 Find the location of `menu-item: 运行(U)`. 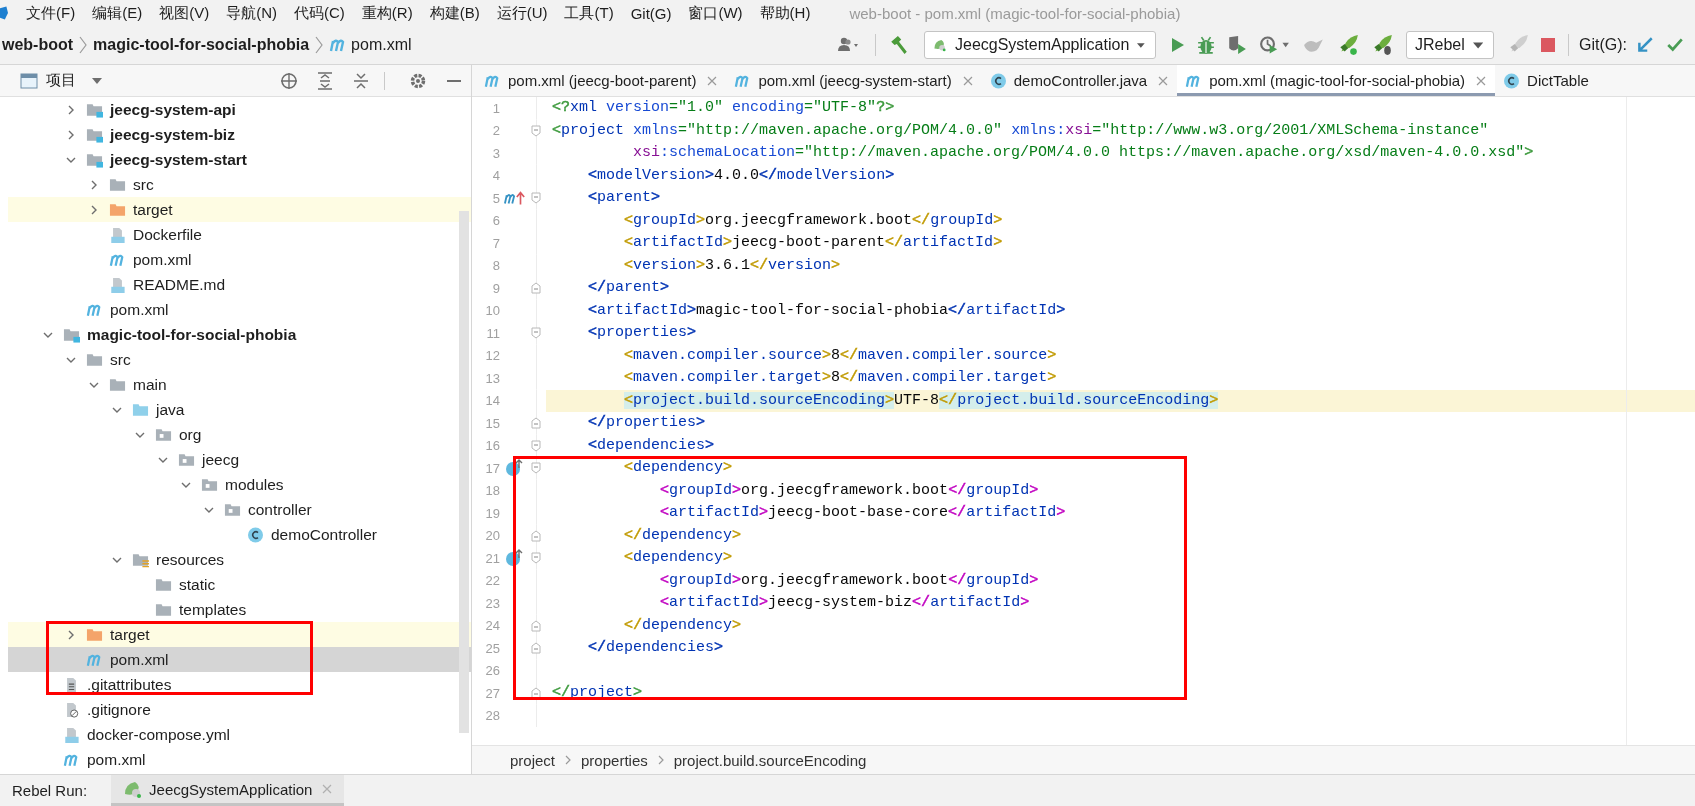

menu-item: 运行(U) is located at coordinates (522, 13).